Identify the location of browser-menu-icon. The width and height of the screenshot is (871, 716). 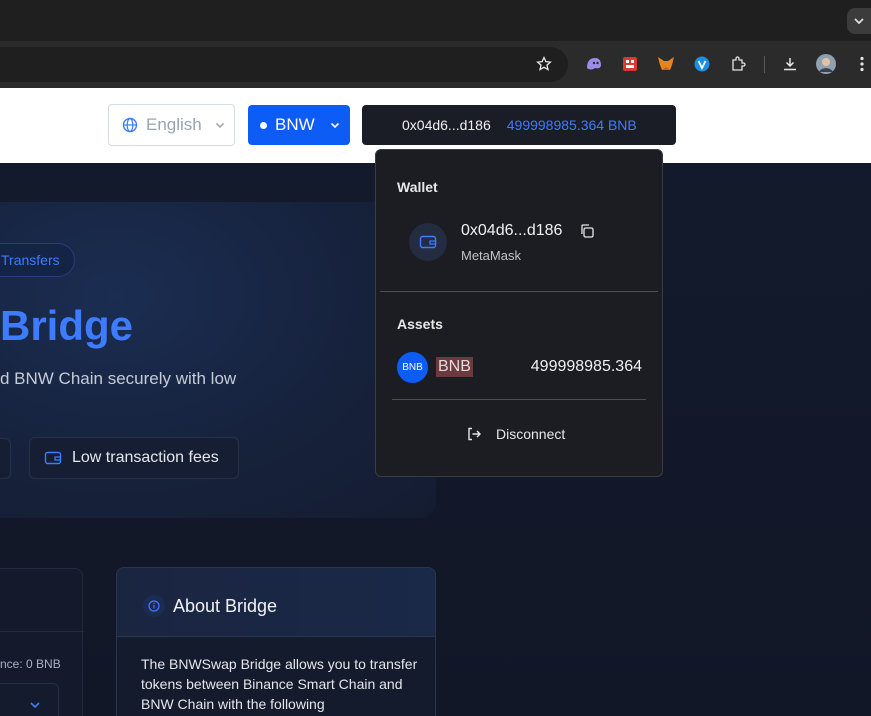
(861, 64).